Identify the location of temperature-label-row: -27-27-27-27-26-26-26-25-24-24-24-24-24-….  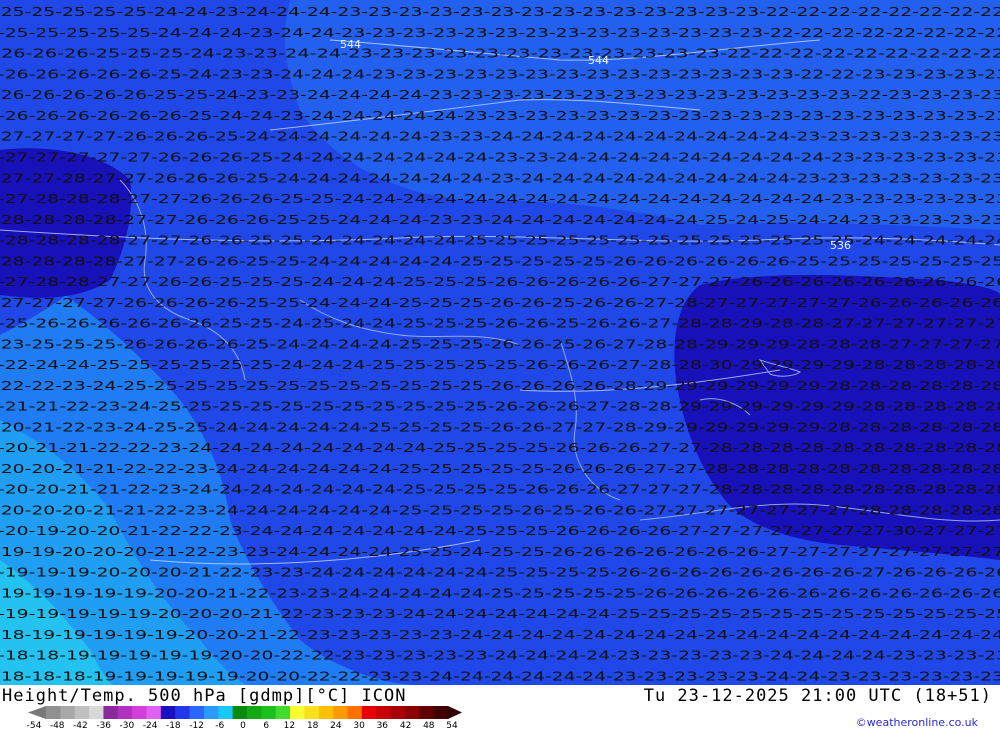
(500, 137).